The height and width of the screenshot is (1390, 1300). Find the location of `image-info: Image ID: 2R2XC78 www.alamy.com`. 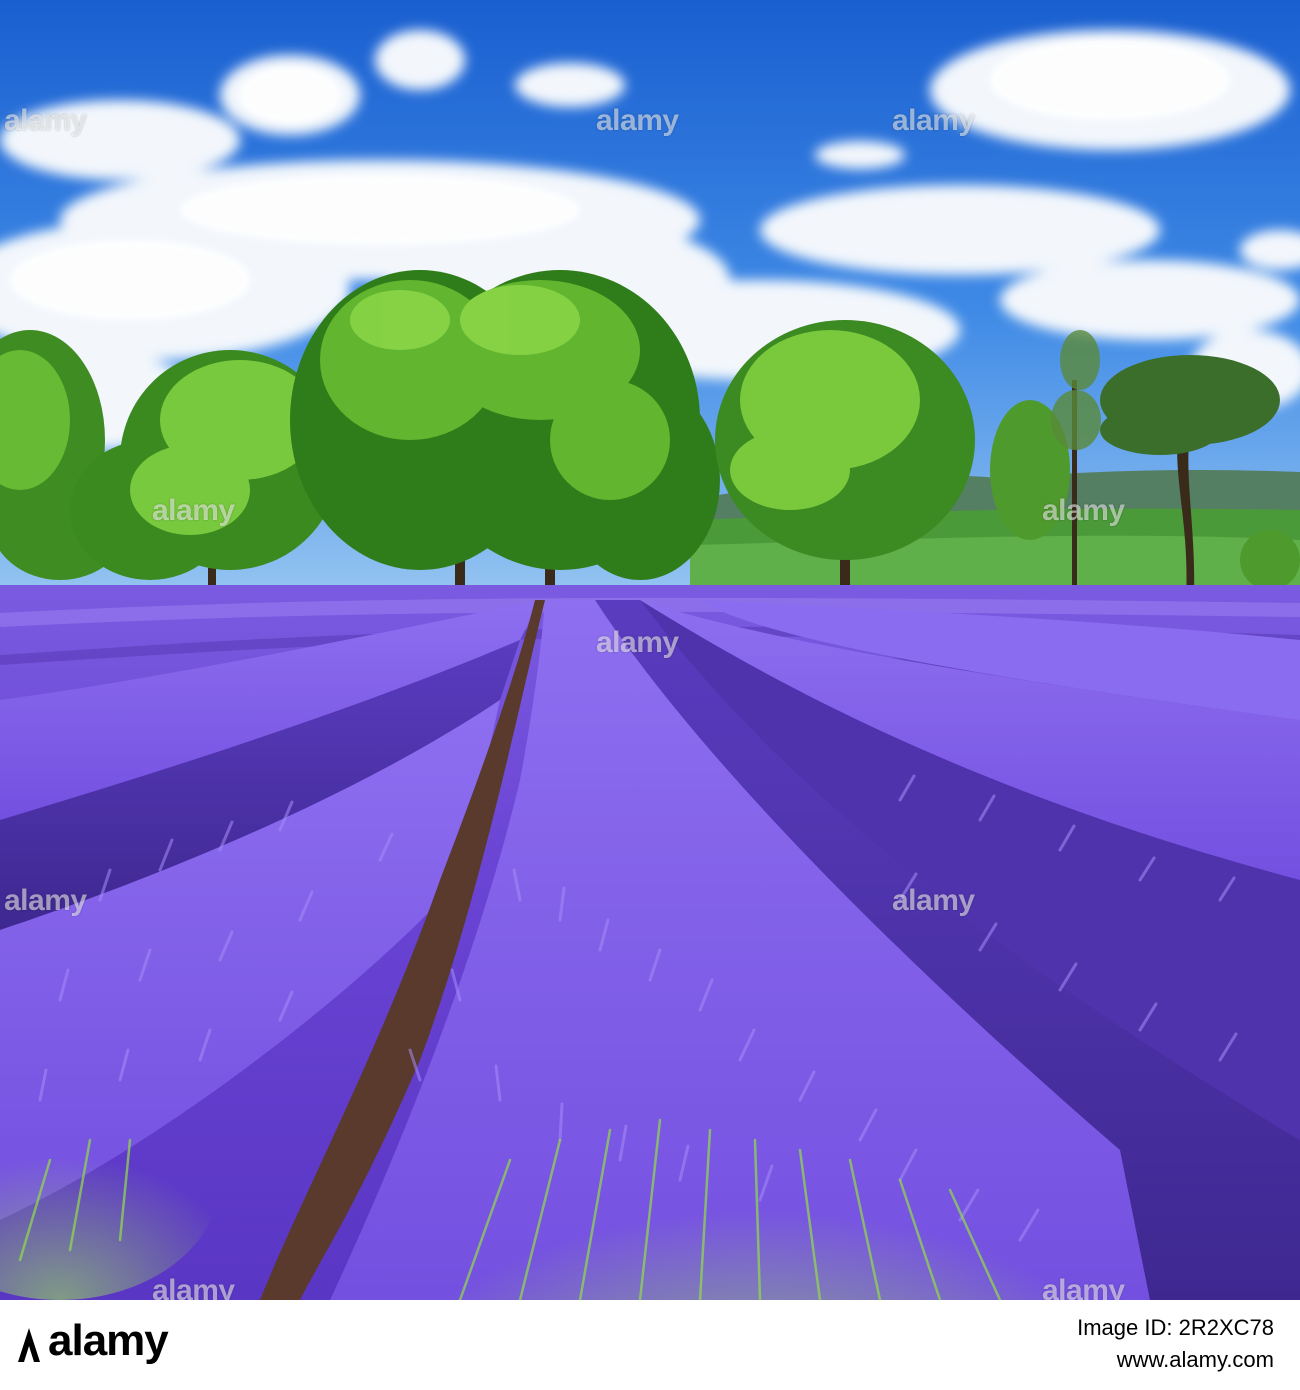

image-info: Image ID: 2R2XC78 www.alamy.com is located at coordinates (1175, 1344).